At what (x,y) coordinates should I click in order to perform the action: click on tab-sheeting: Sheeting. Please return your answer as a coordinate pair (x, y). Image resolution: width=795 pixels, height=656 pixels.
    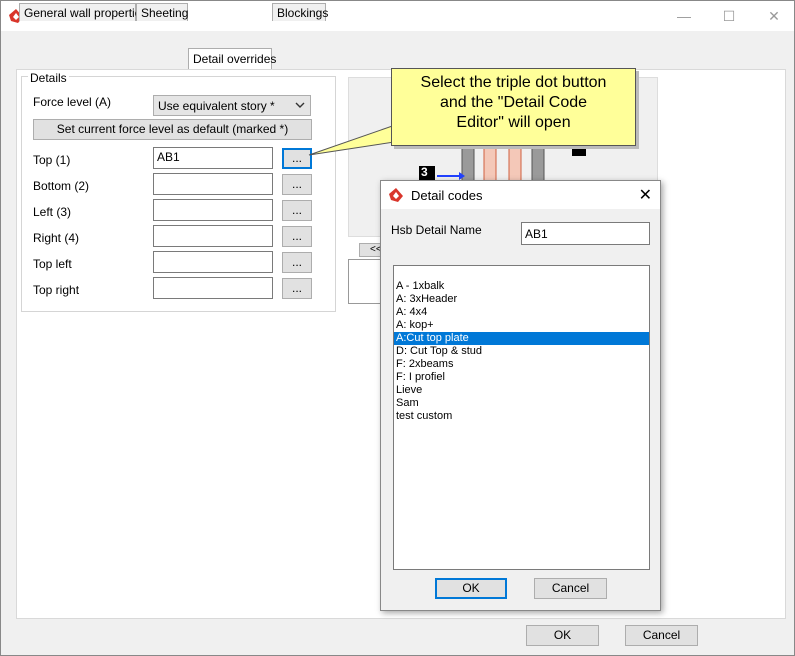
    Looking at the image, I should click on (162, 12).